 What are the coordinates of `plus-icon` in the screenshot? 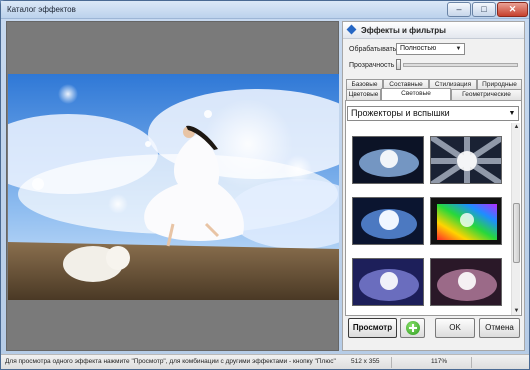 It's located at (413, 328).